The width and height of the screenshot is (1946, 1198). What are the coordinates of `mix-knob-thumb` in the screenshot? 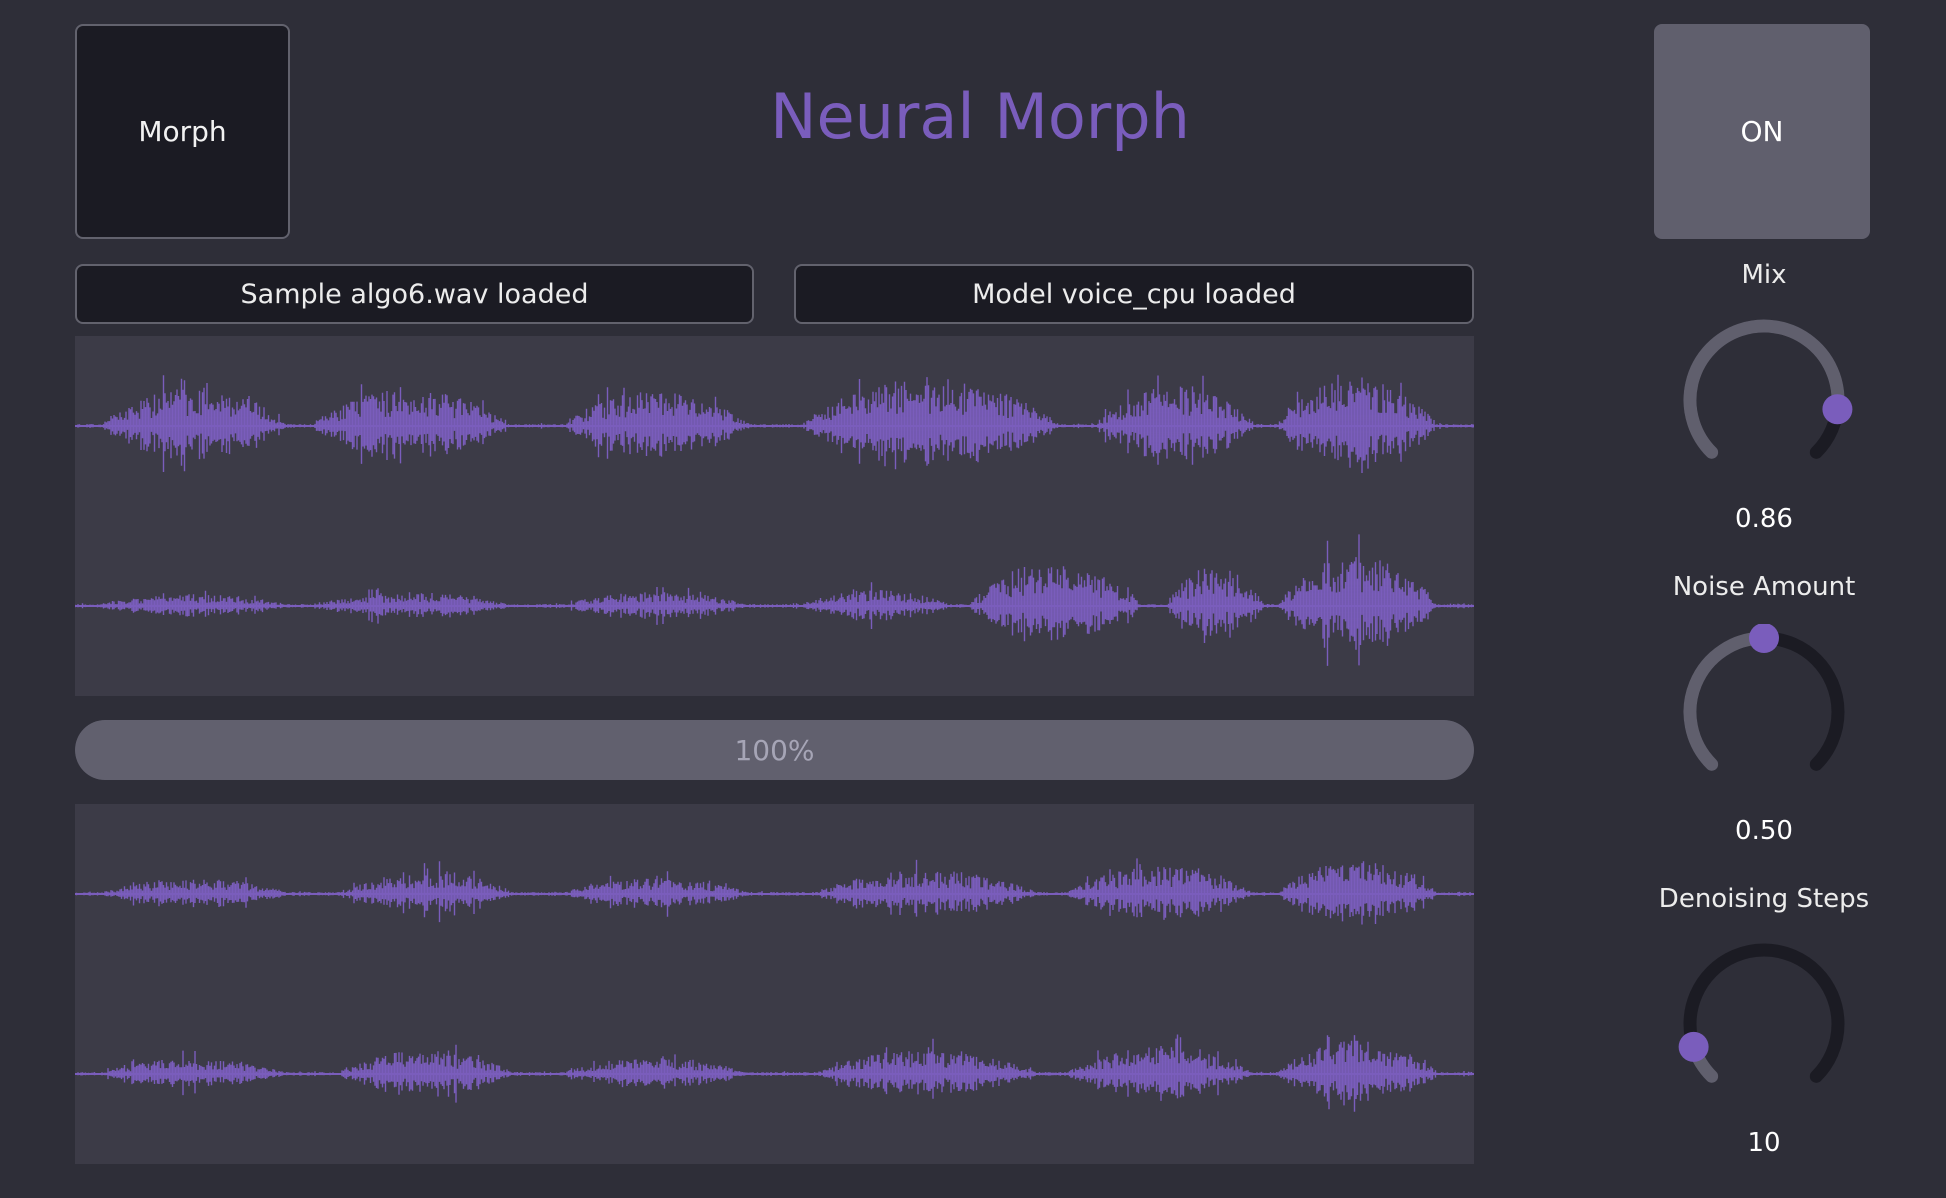 It's located at (1837, 409).